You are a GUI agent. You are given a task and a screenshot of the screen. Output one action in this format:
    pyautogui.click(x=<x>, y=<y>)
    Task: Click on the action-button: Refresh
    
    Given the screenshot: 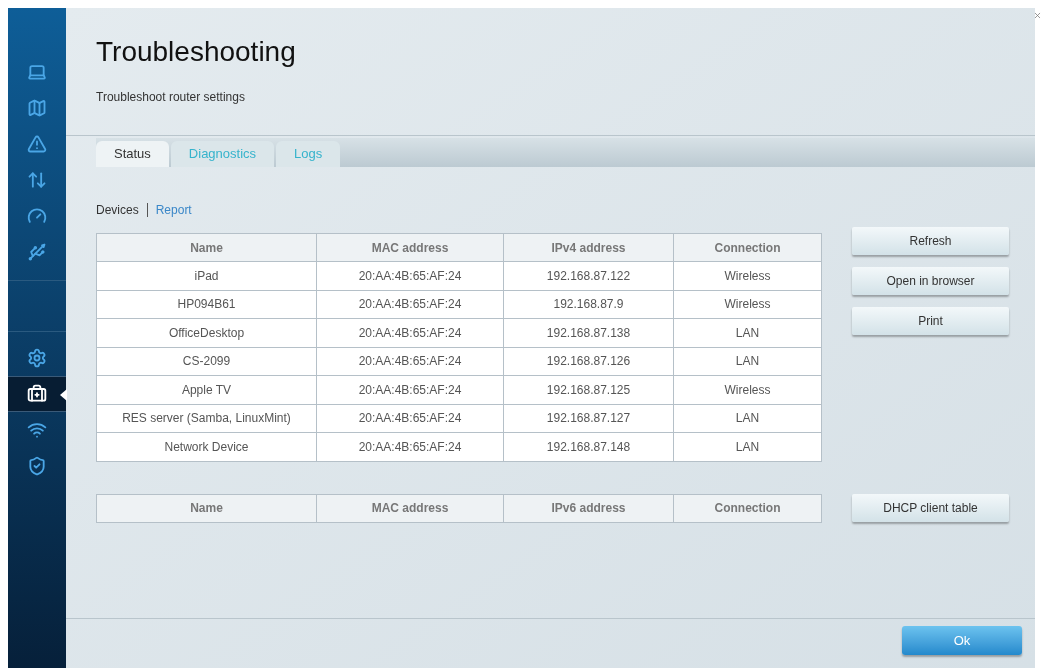 What is the action you would take?
    pyautogui.click(x=930, y=241)
    